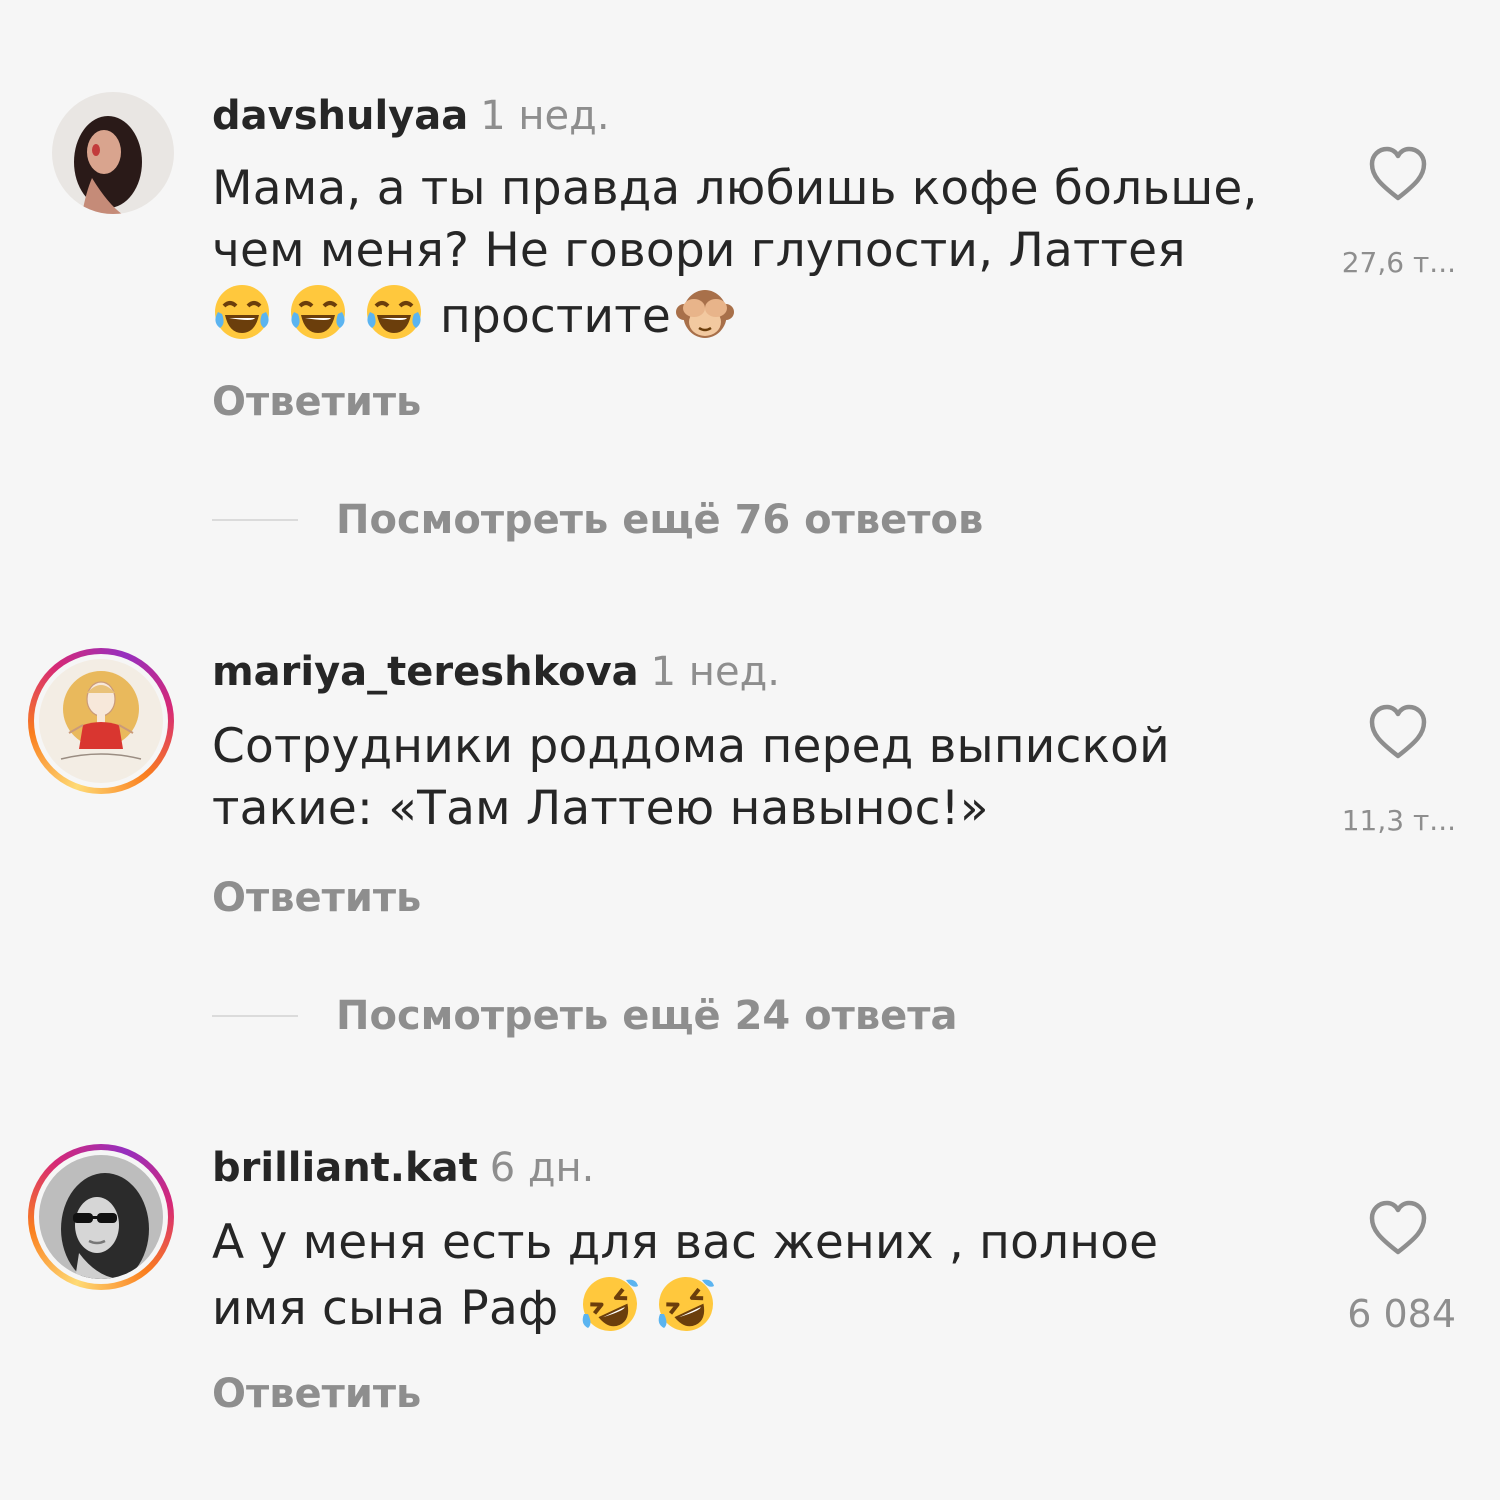  Describe the element at coordinates (1401, 1314) in the screenshot. I see `like-count: 6 084` at that location.